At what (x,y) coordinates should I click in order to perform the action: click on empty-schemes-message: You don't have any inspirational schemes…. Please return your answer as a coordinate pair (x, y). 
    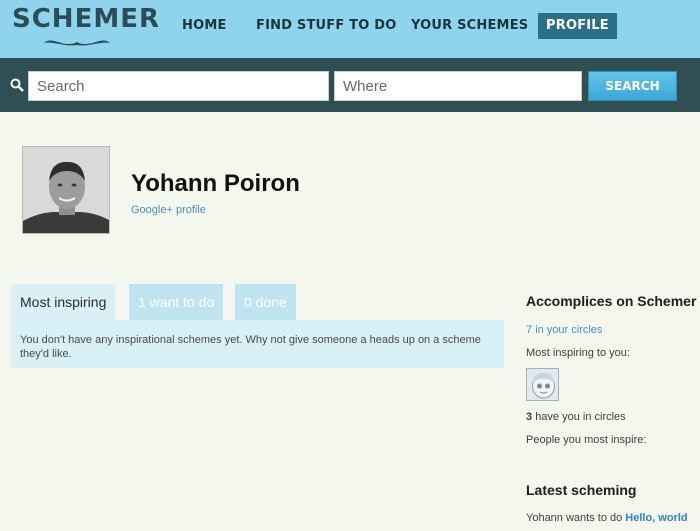
    Looking at the image, I should click on (250, 347).